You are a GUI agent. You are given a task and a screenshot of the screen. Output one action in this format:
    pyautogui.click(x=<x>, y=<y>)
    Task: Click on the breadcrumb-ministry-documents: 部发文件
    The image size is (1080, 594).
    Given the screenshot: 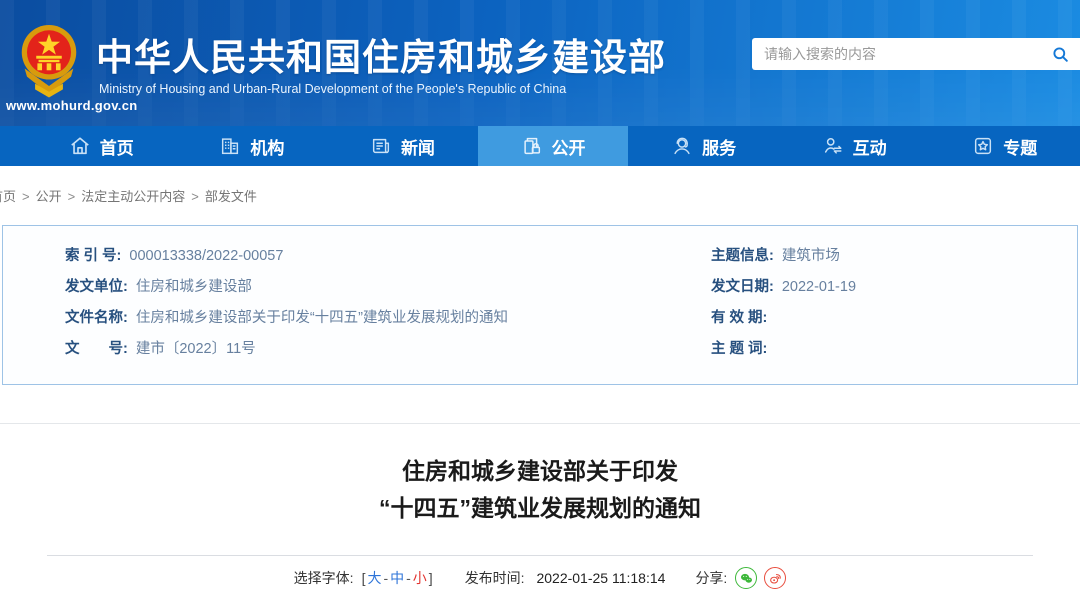 What is the action you would take?
    pyautogui.click(x=231, y=196)
    